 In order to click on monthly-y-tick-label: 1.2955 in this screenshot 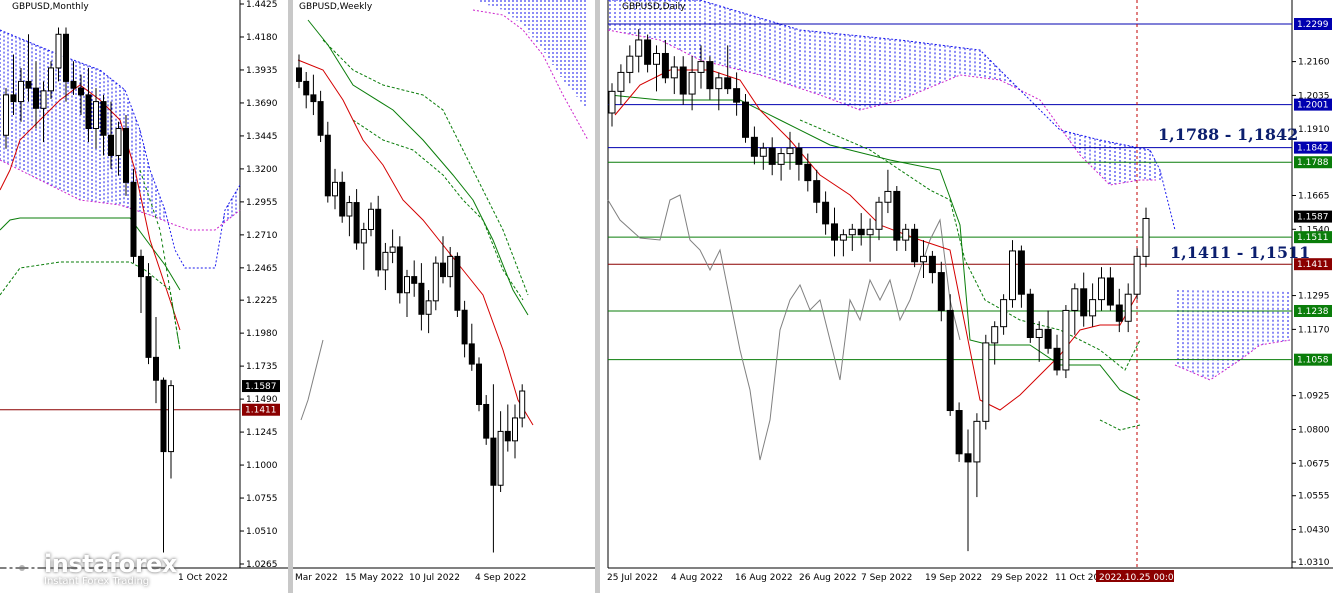, I will do `click(262, 203)`.